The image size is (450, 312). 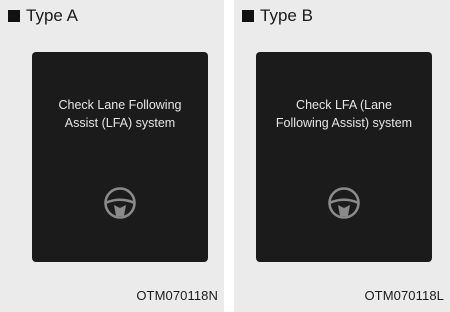 I want to click on warning-message: Check LFA (Lane Following Assist) system, so click(x=344, y=114).